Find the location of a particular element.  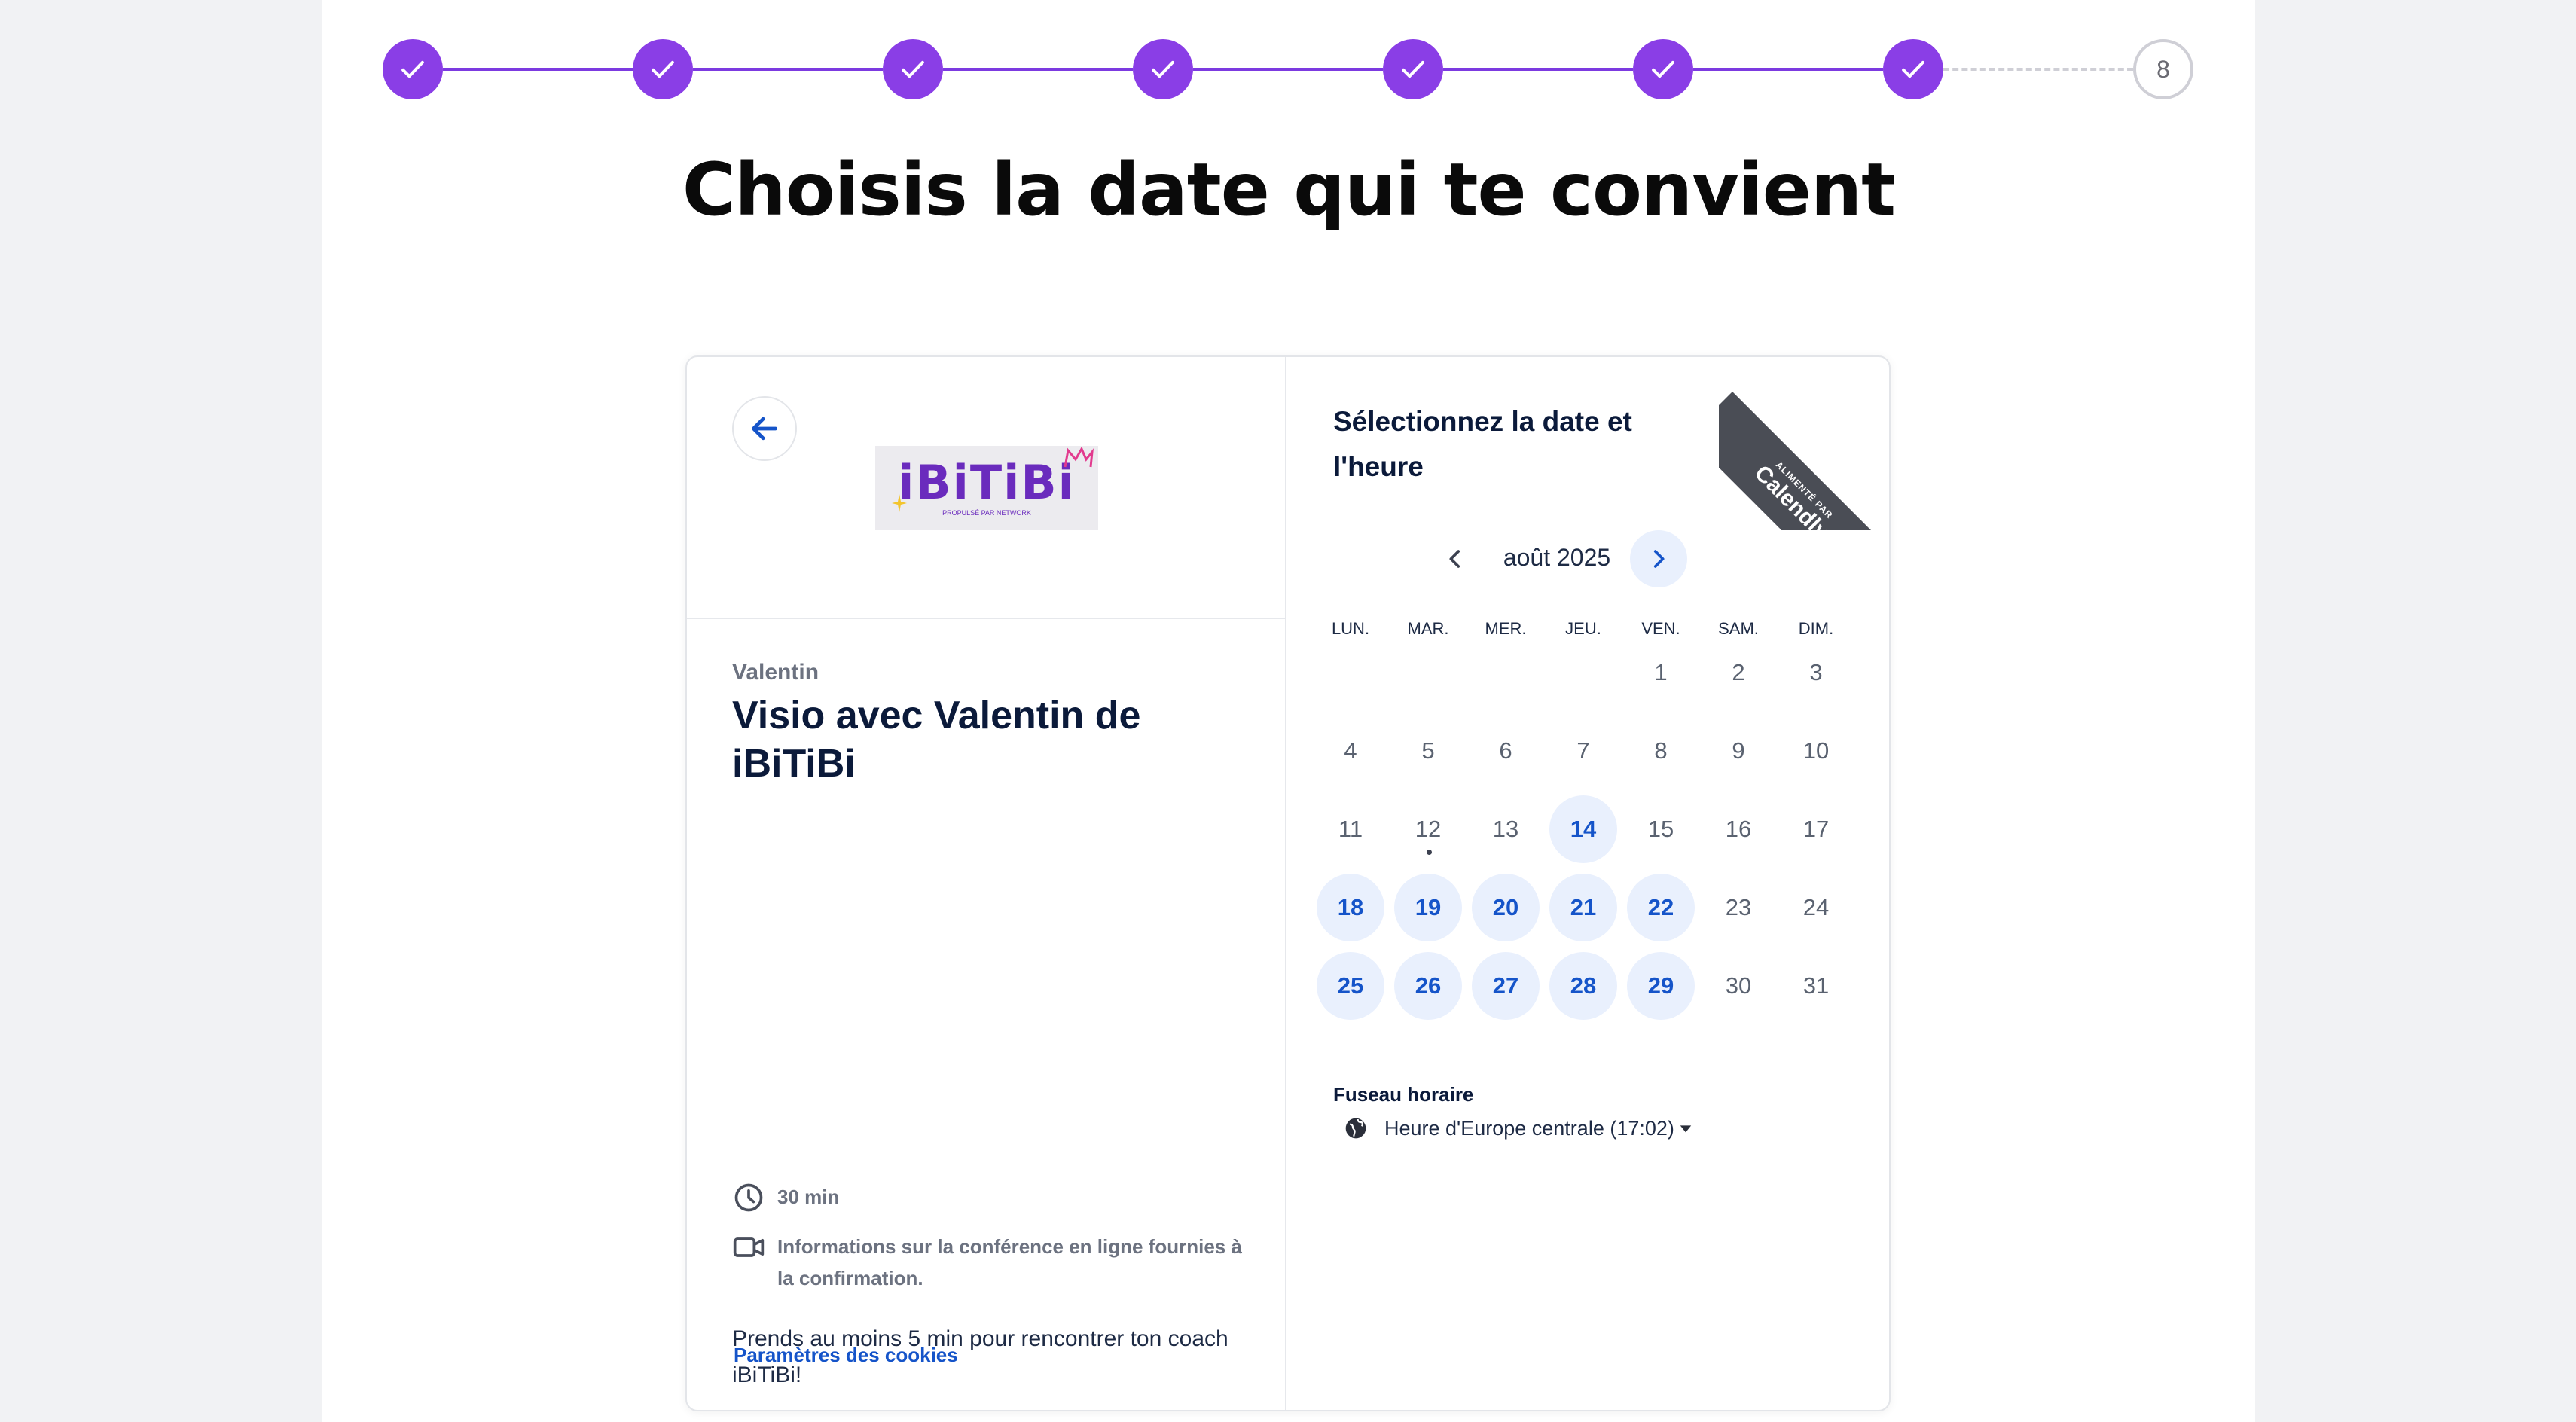

calendar-day: 6 is located at coordinates (1506, 751).